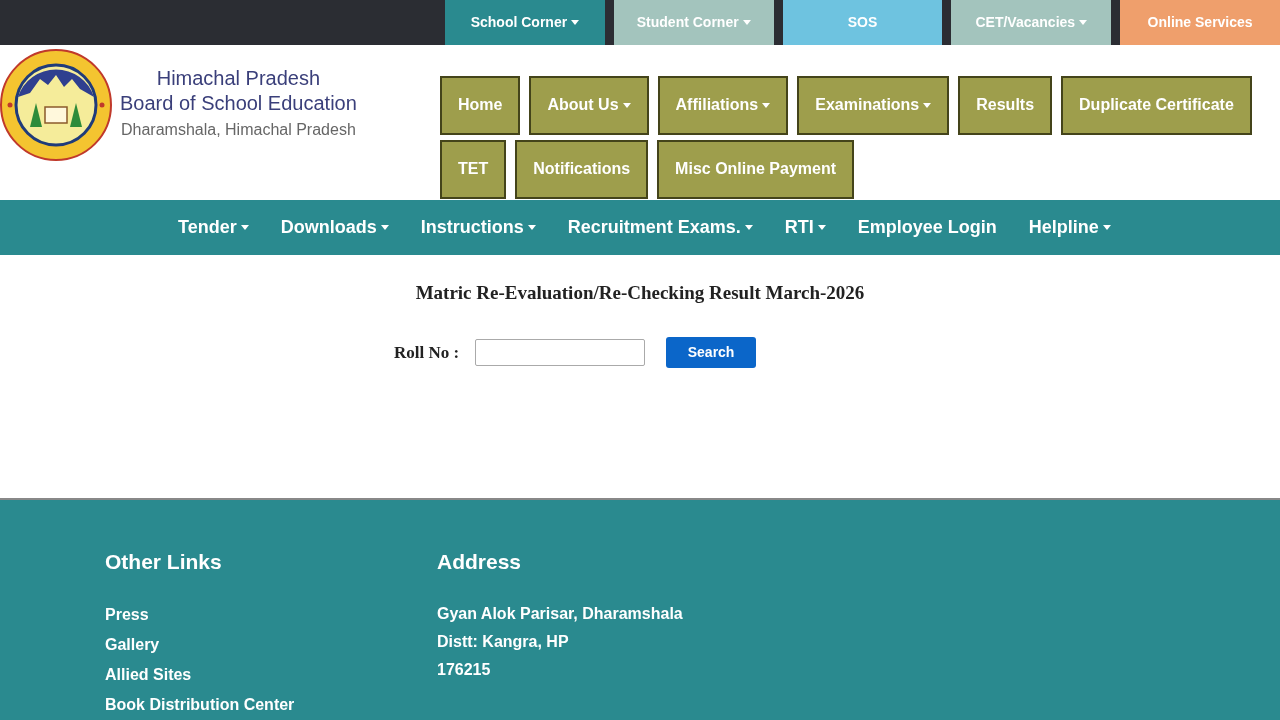  What do you see at coordinates (560, 353) in the screenshot?
I see `roll-no-field` at bounding box center [560, 353].